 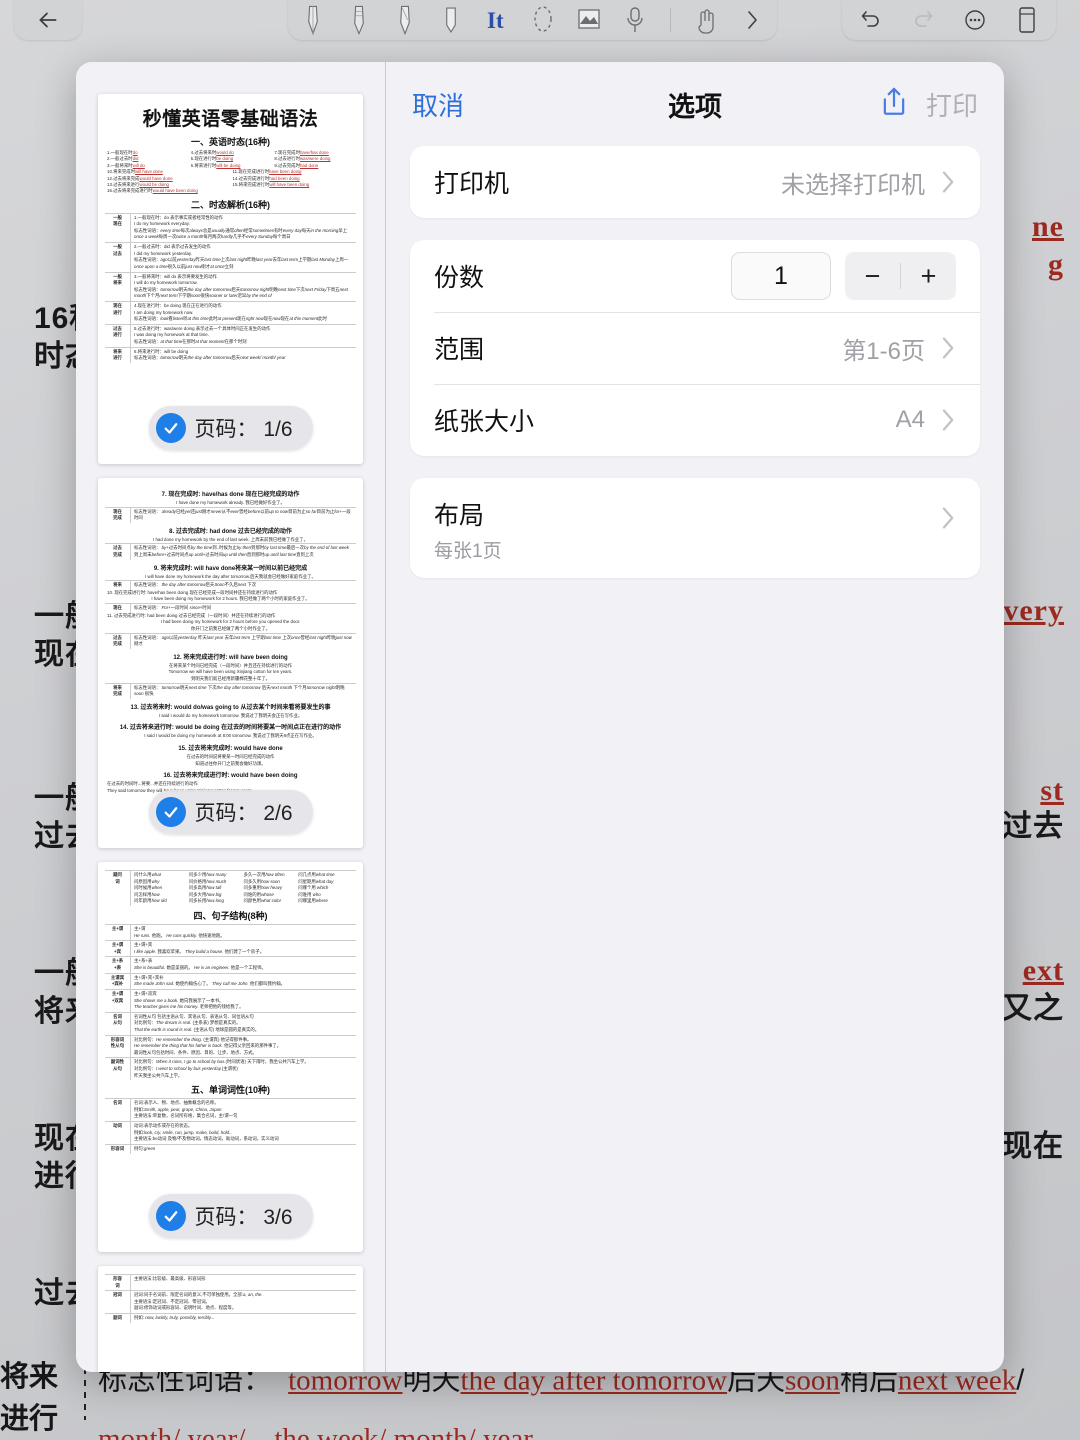 What do you see at coordinates (243, 429) in the screenshot?
I see `page-badge-label: 页码： 1/6` at bounding box center [243, 429].